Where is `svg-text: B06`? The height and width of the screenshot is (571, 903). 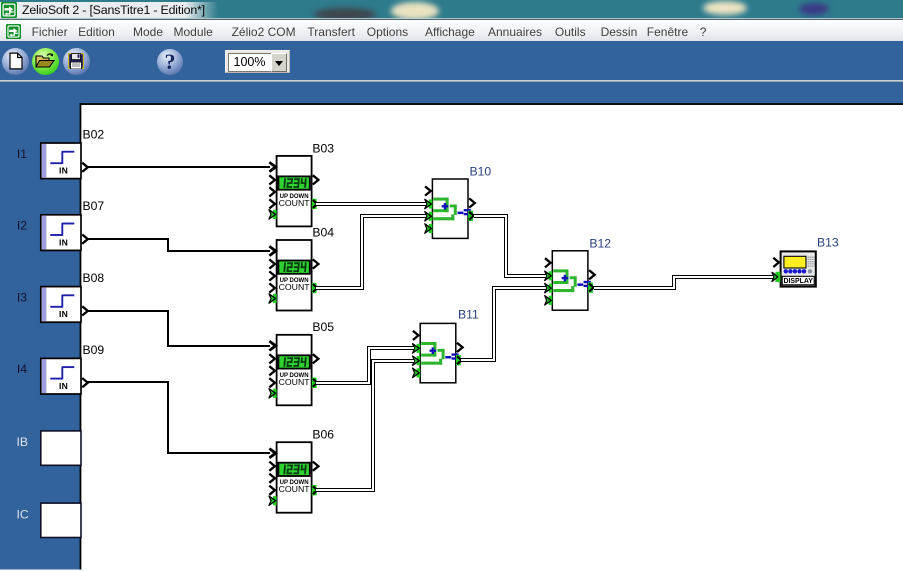
svg-text: B06 is located at coordinates (323, 435).